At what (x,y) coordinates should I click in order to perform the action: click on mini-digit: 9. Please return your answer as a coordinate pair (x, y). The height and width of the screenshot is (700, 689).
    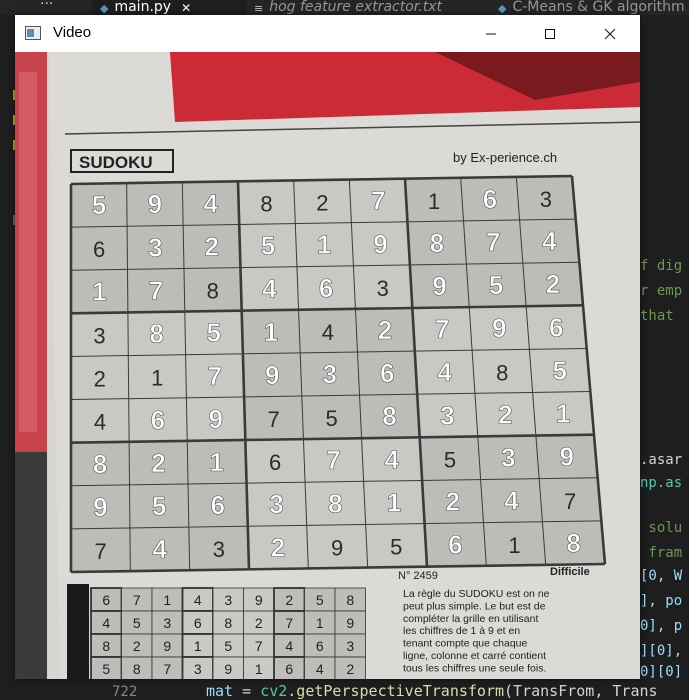
    Looking at the image, I should click on (259, 600).